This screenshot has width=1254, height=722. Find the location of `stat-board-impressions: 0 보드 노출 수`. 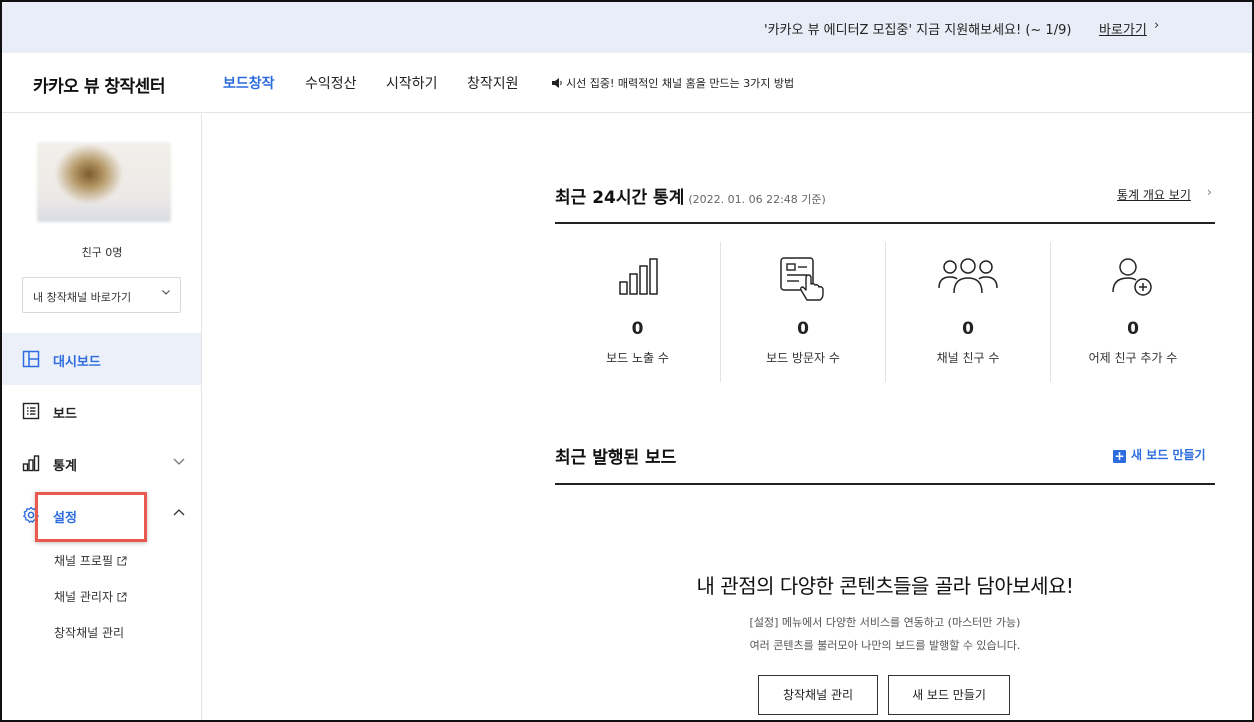

stat-board-impressions: 0 보드 노출 수 is located at coordinates (637, 312).